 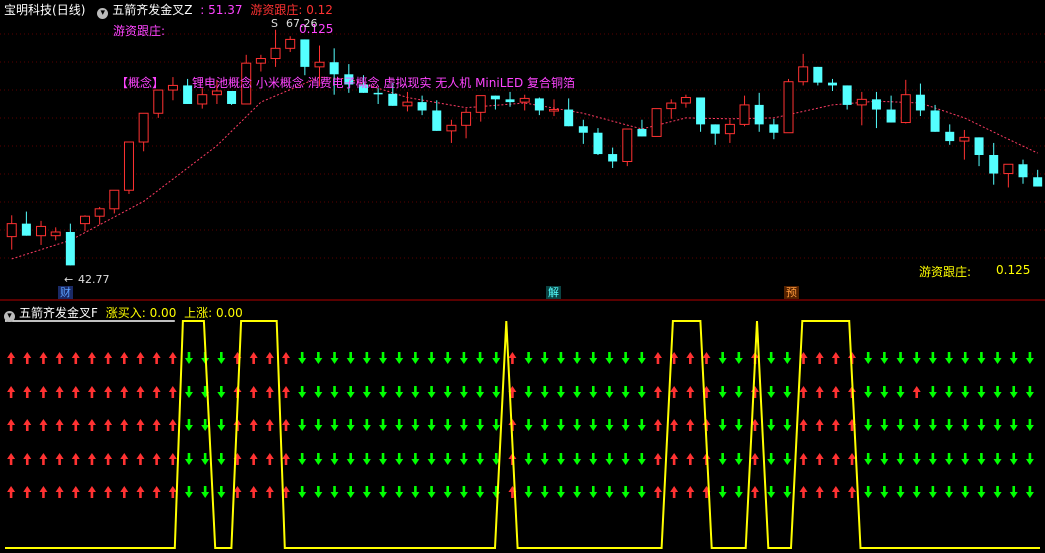 I want to click on tag-finance: 财, so click(x=65, y=292).